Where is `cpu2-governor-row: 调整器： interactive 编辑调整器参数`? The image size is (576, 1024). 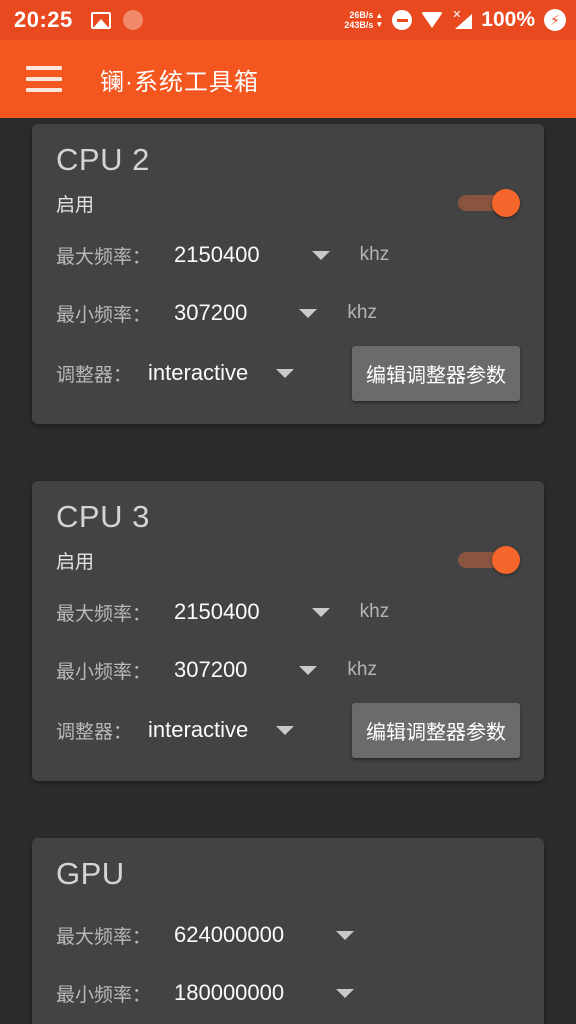
cpu2-governor-row: 调整器： interactive 编辑调整器参数 is located at coordinates (288, 373).